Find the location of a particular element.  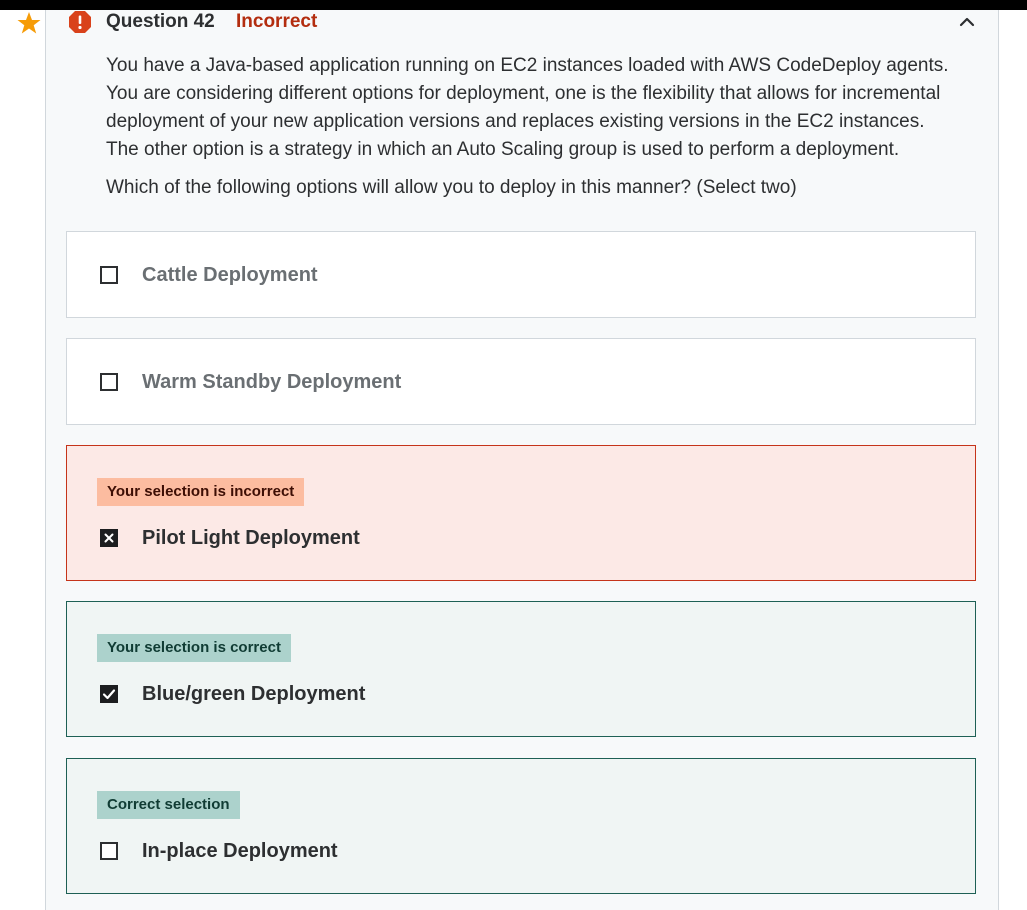

option-label: Cattle Deployment is located at coordinates (230, 275).